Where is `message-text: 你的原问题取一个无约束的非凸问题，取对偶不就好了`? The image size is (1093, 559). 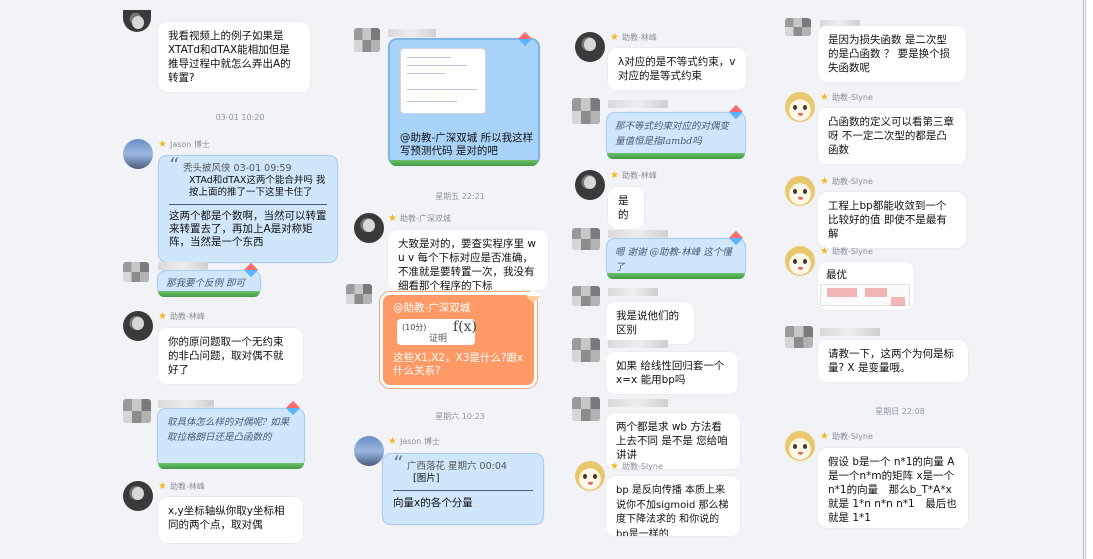
message-text: 你的原问题取一个无约束的非凸问题，取对偶不就好了 is located at coordinates (226, 356).